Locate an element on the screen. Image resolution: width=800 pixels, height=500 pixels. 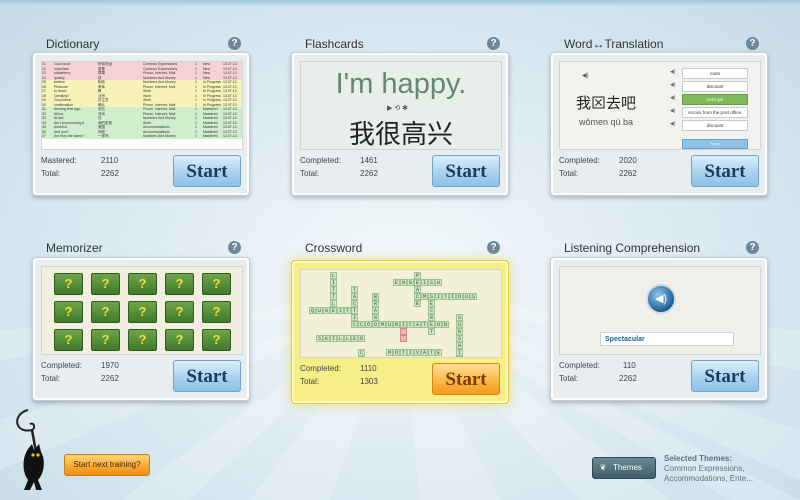
crossword-cell: D is located at coordinates (375, 324).